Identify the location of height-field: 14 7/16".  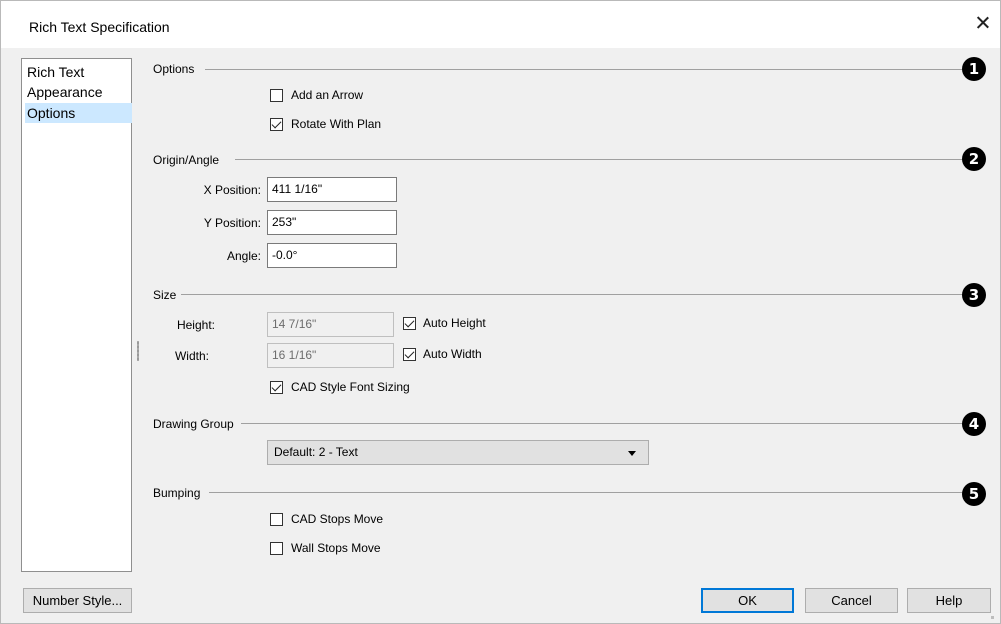
(330, 324).